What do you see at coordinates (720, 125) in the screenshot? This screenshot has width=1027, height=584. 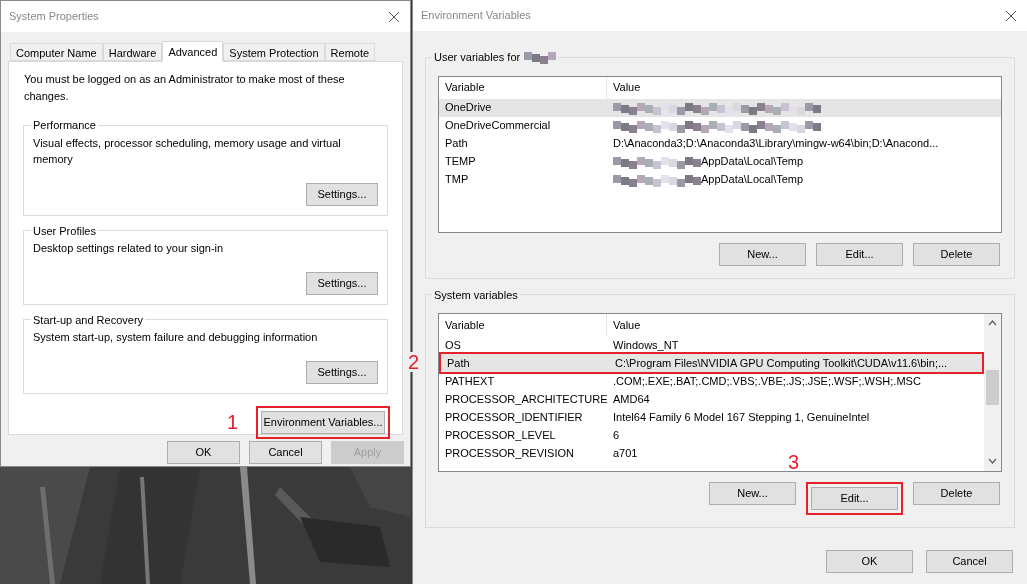 I see `list-row: OneDriveCommercial` at bounding box center [720, 125].